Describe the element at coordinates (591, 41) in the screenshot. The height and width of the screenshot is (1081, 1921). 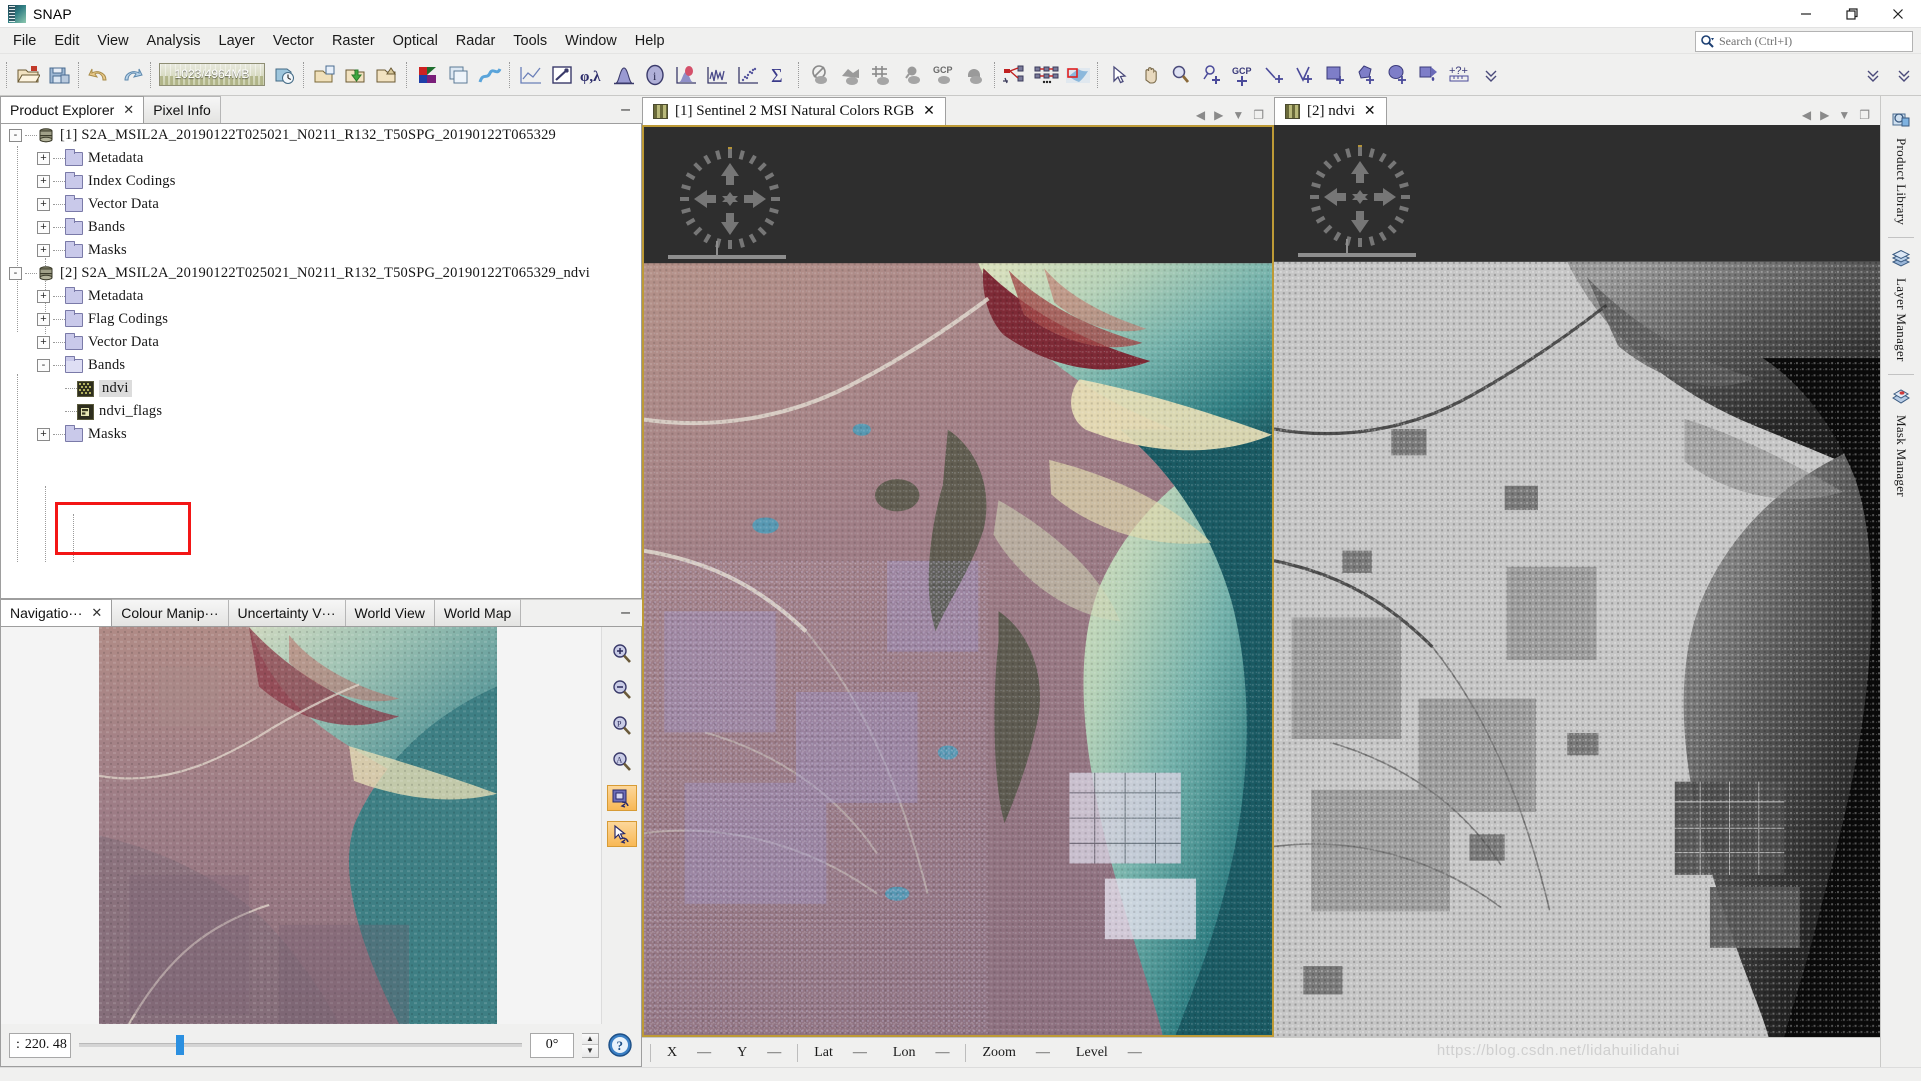
I see `menu-window: Window` at that location.